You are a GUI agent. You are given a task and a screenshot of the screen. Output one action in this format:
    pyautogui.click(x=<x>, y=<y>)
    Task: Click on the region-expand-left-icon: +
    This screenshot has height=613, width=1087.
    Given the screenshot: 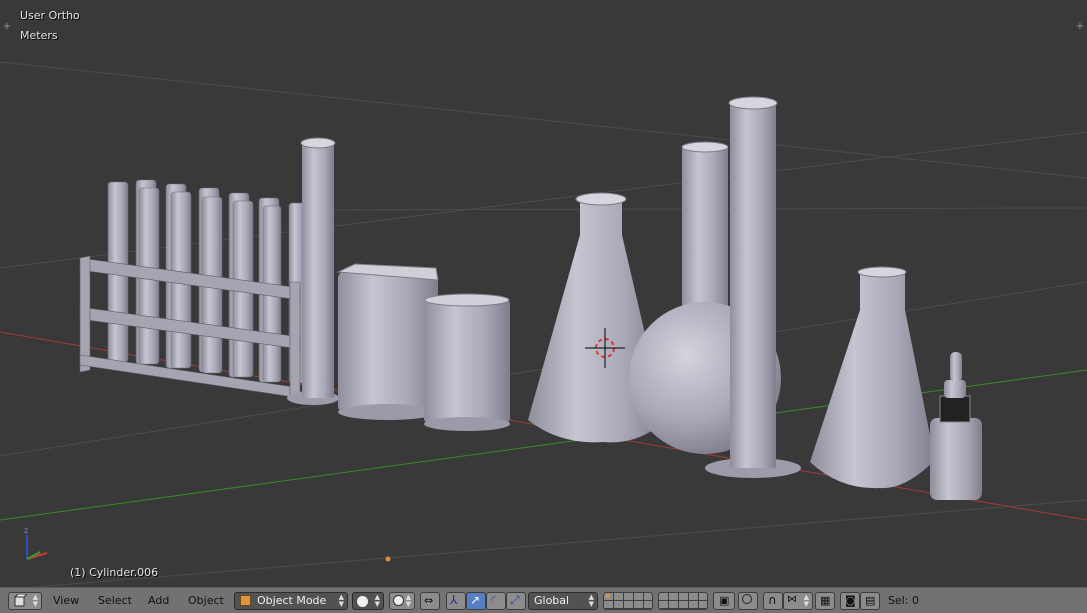 What is the action you would take?
    pyautogui.click(x=7, y=27)
    